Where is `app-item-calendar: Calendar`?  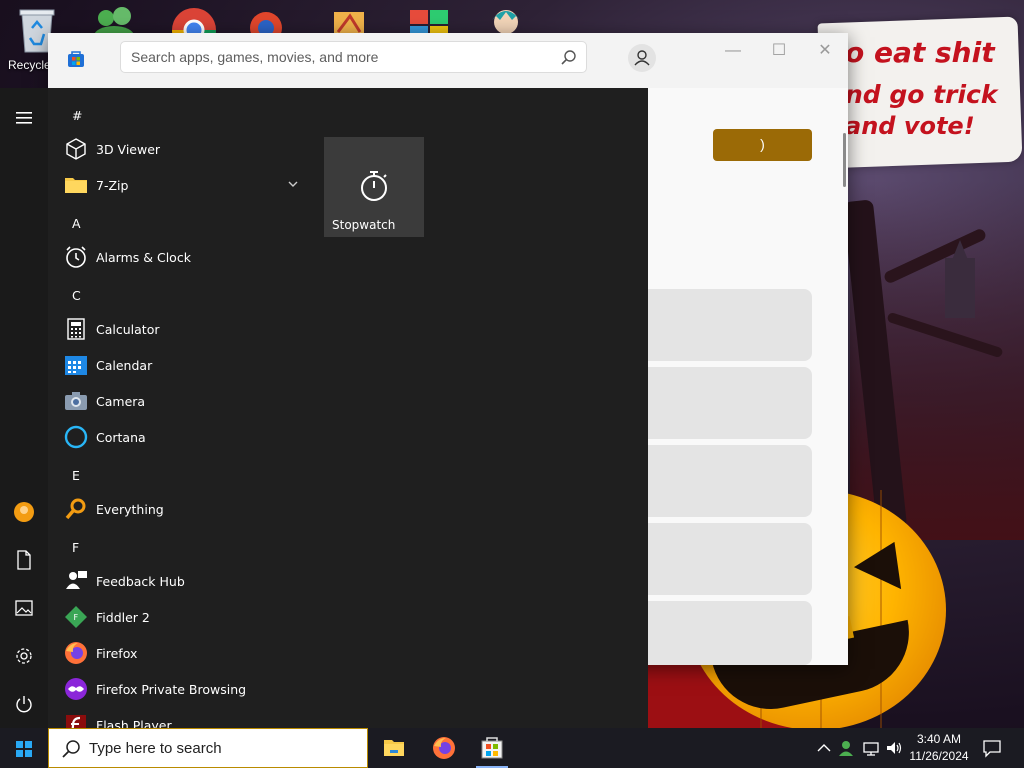 app-item-calendar: Calendar is located at coordinates (185, 365).